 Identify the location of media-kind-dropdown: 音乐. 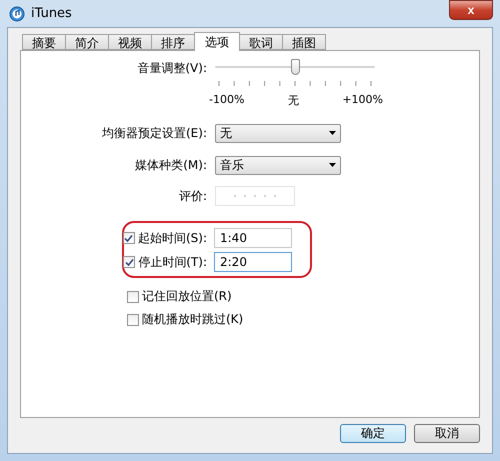
(278, 165).